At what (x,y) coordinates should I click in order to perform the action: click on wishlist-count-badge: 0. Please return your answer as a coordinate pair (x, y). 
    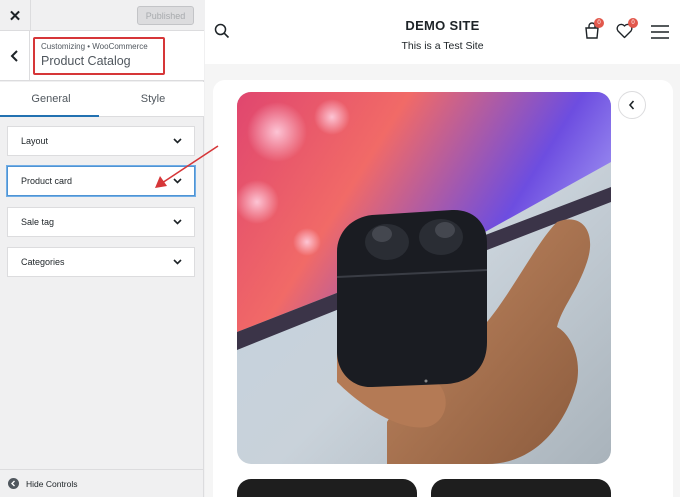
    Looking at the image, I should click on (633, 23).